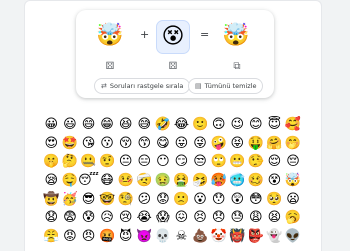 The height and width of the screenshot is (251, 350). Describe the element at coordinates (51, 236) in the screenshot. I see `emoji-grid-item: 😤` at that location.